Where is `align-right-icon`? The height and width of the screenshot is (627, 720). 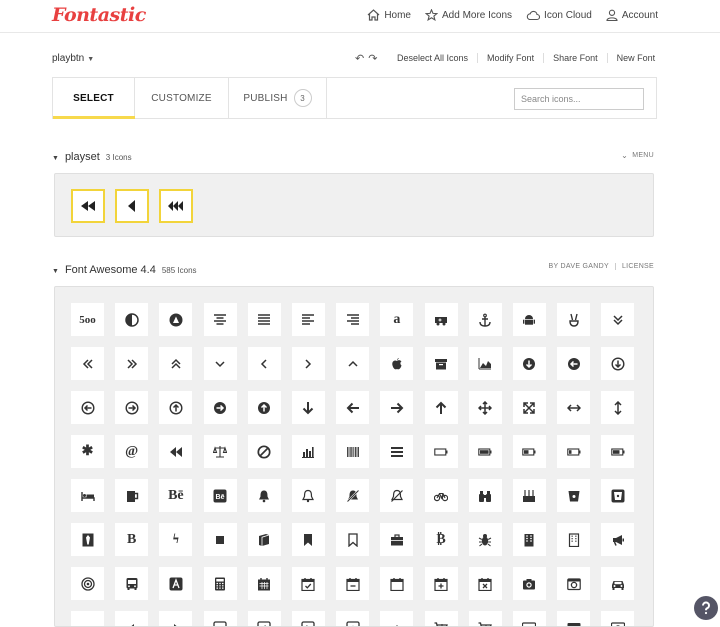
align-right-icon is located at coordinates (353, 319).